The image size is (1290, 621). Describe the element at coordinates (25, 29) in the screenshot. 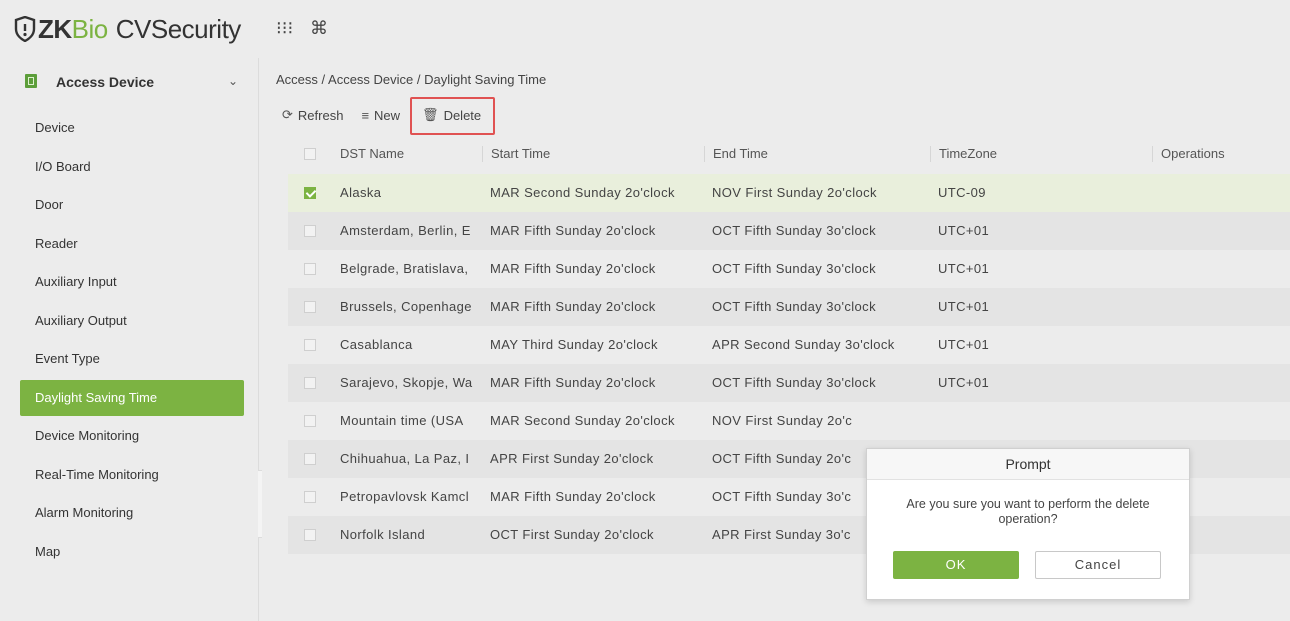

I see `shield-logo-icon` at that location.